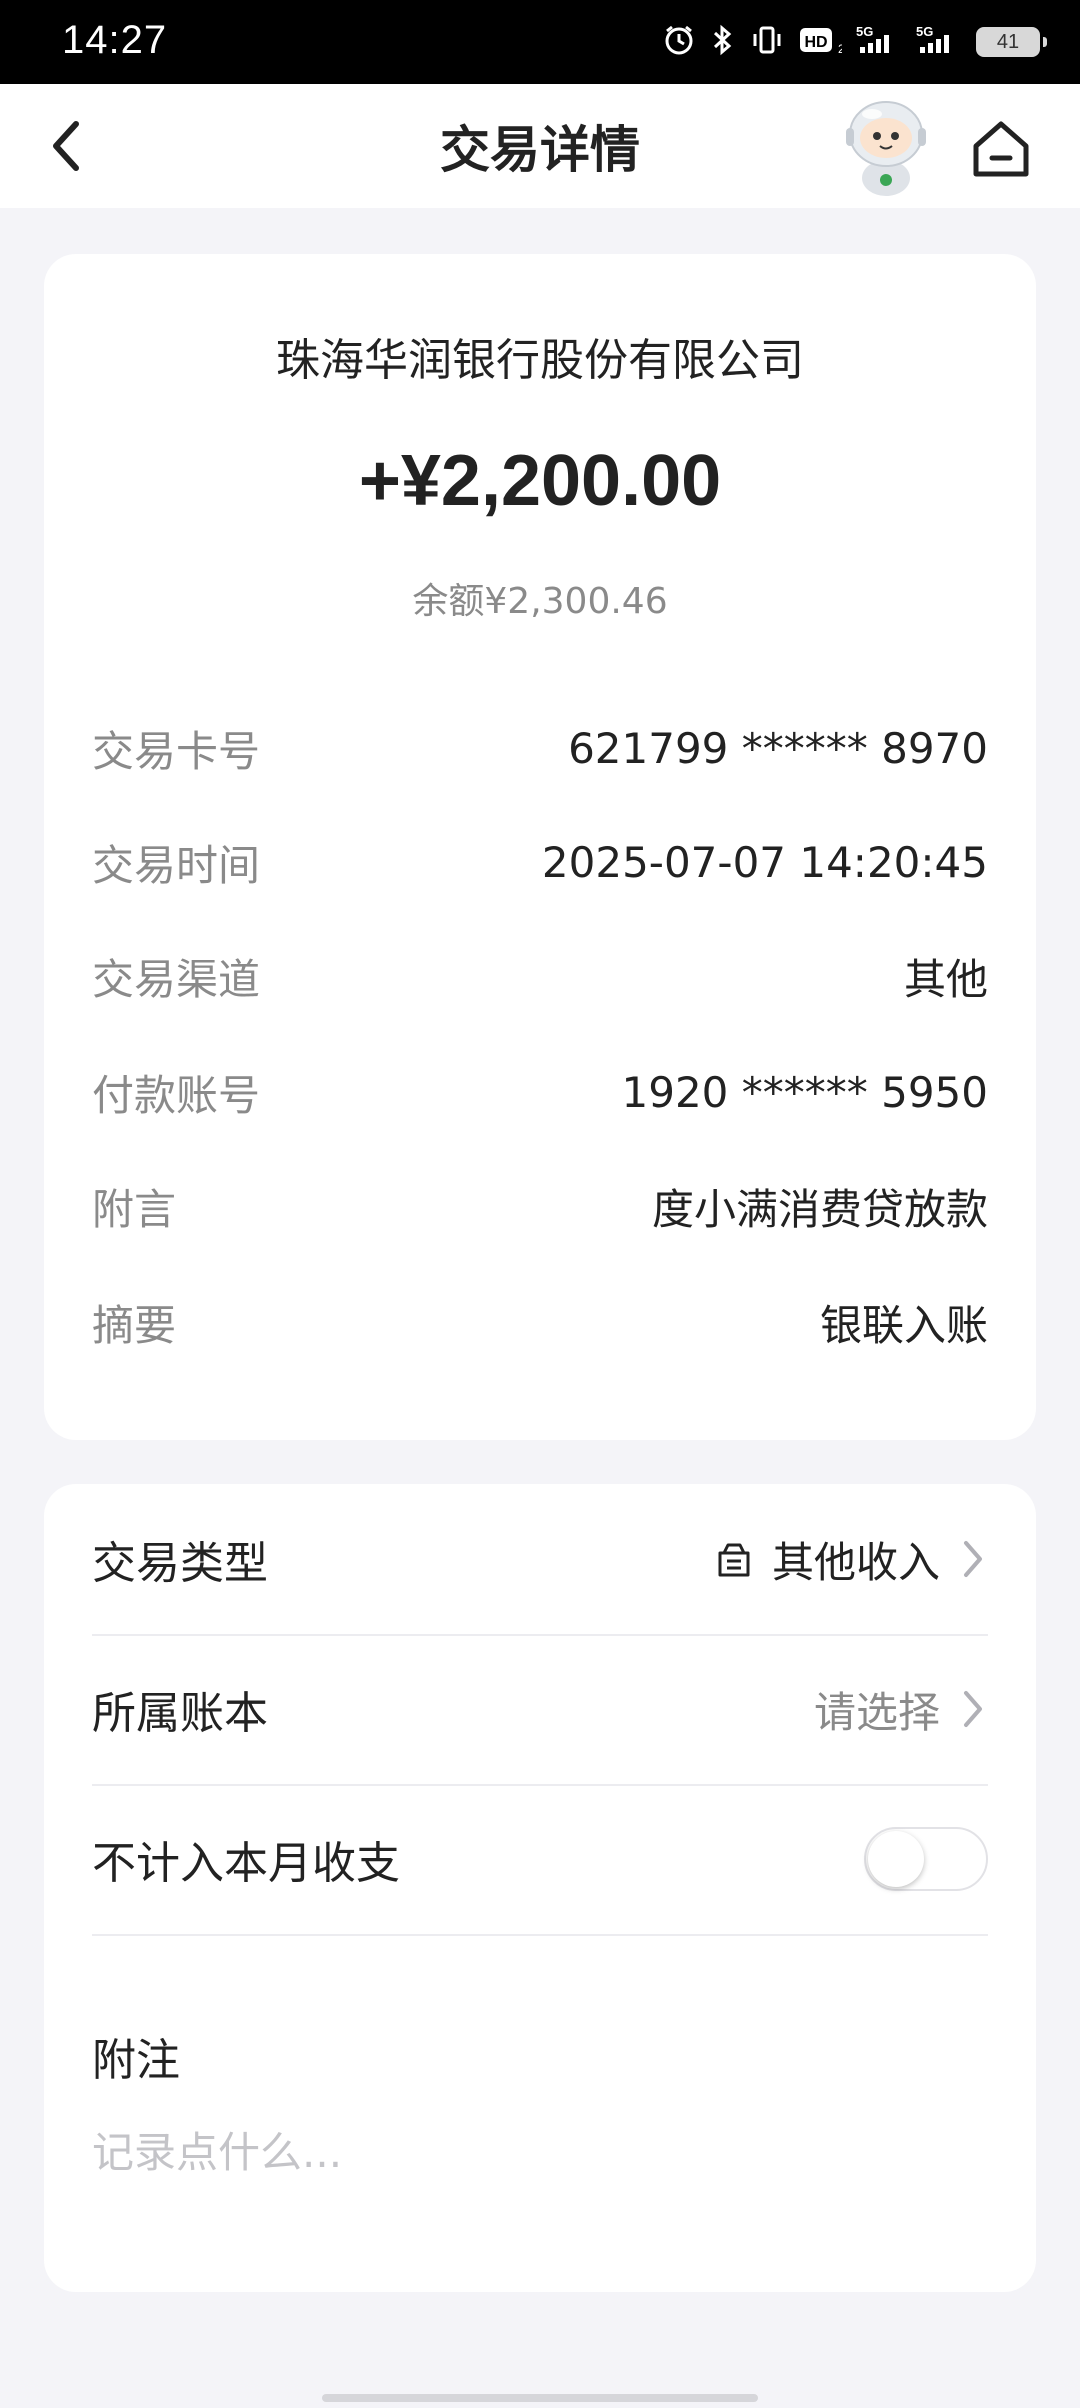 Image resolution: width=1080 pixels, height=2408 pixels. Describe the element at coordinates (815, 42) in the screenshot. I see `hd-label: HD` at that location.